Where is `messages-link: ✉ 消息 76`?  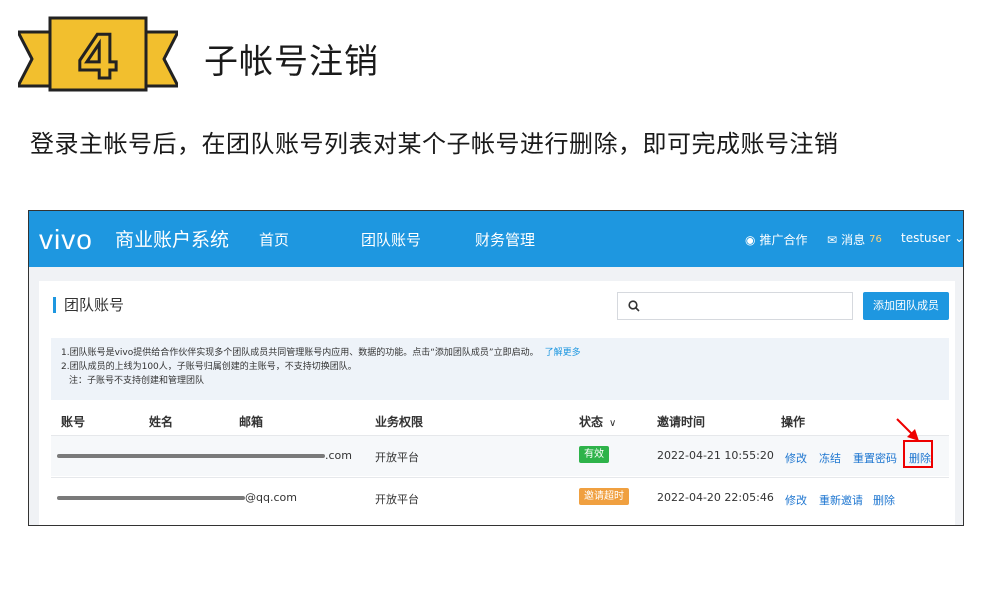 messages-link: ✉ 消息 76 is located at coordinates (854, 239).